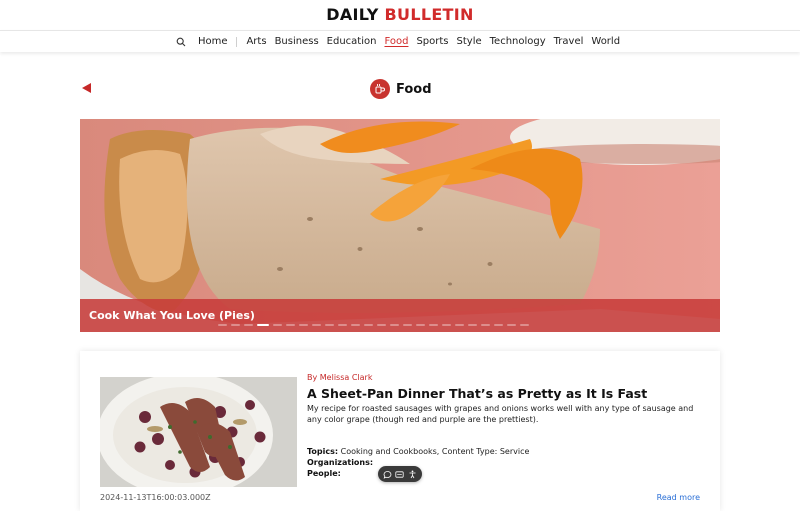 Image resolution: width=800 pixels, height=511 pixels. Describe the element at coordinates (432, 41) in the screenshot. I see `nav-sports: Sports` at that location.